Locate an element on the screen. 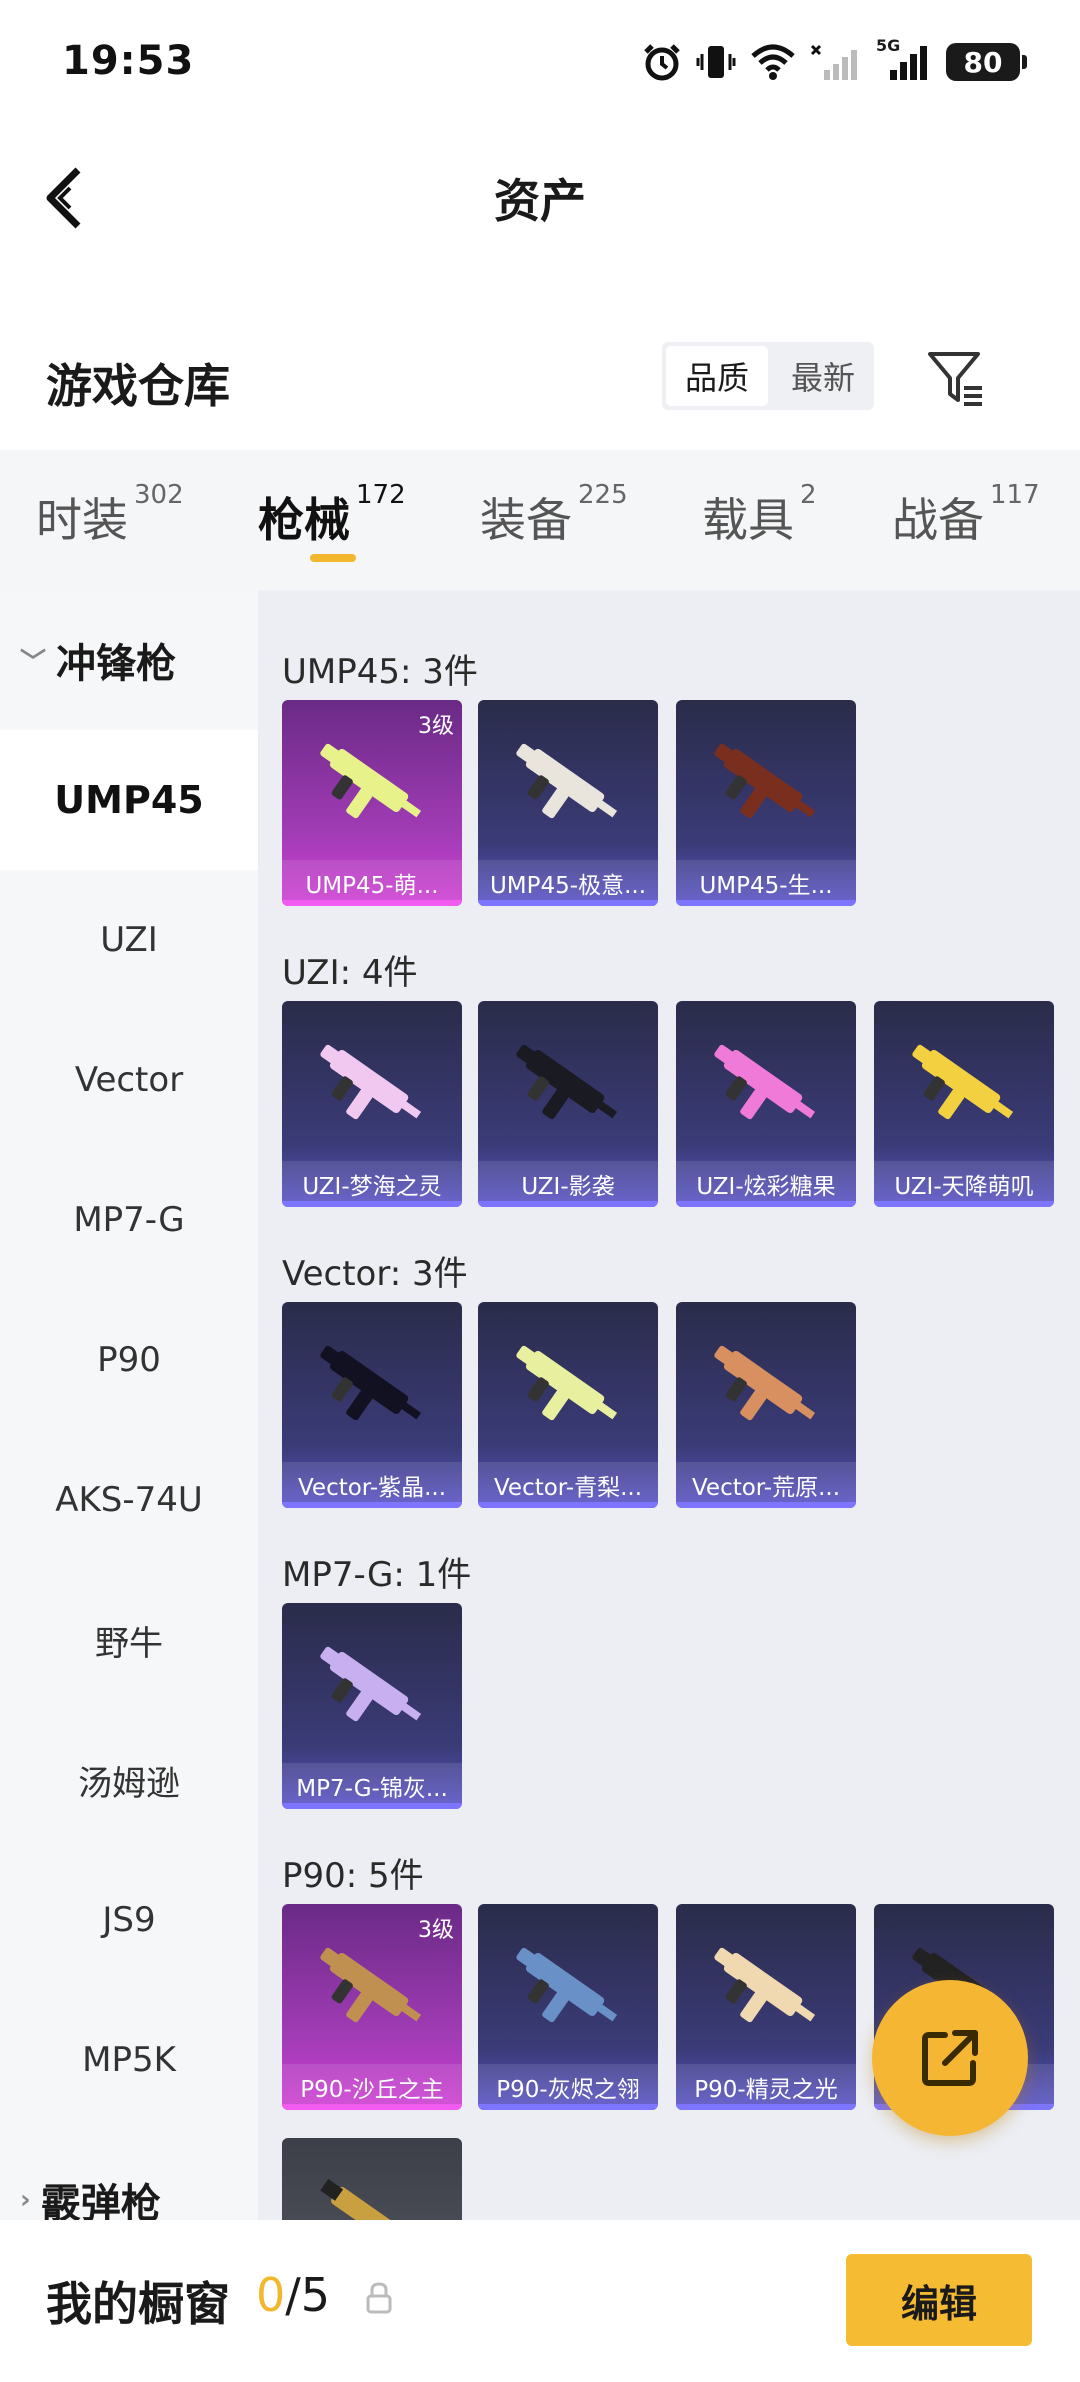  warehouse-header: 游戏仓库 品质 最新 is located at coordinates (540, 380).